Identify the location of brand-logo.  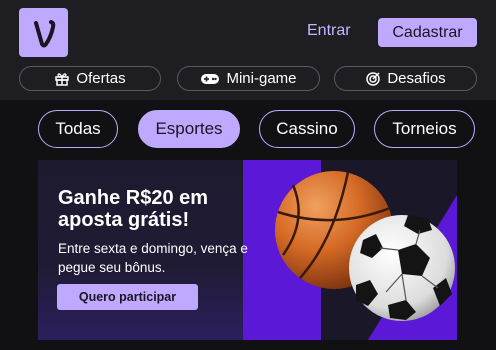
(43, 32).